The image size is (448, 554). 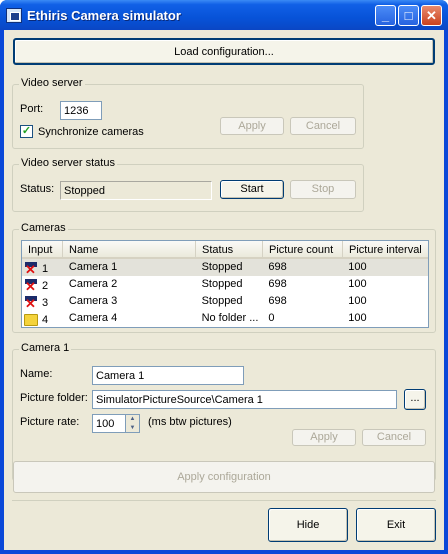 I want to click on picture-rate-spinner: ▲ ▼, so click(x=132, y=423).